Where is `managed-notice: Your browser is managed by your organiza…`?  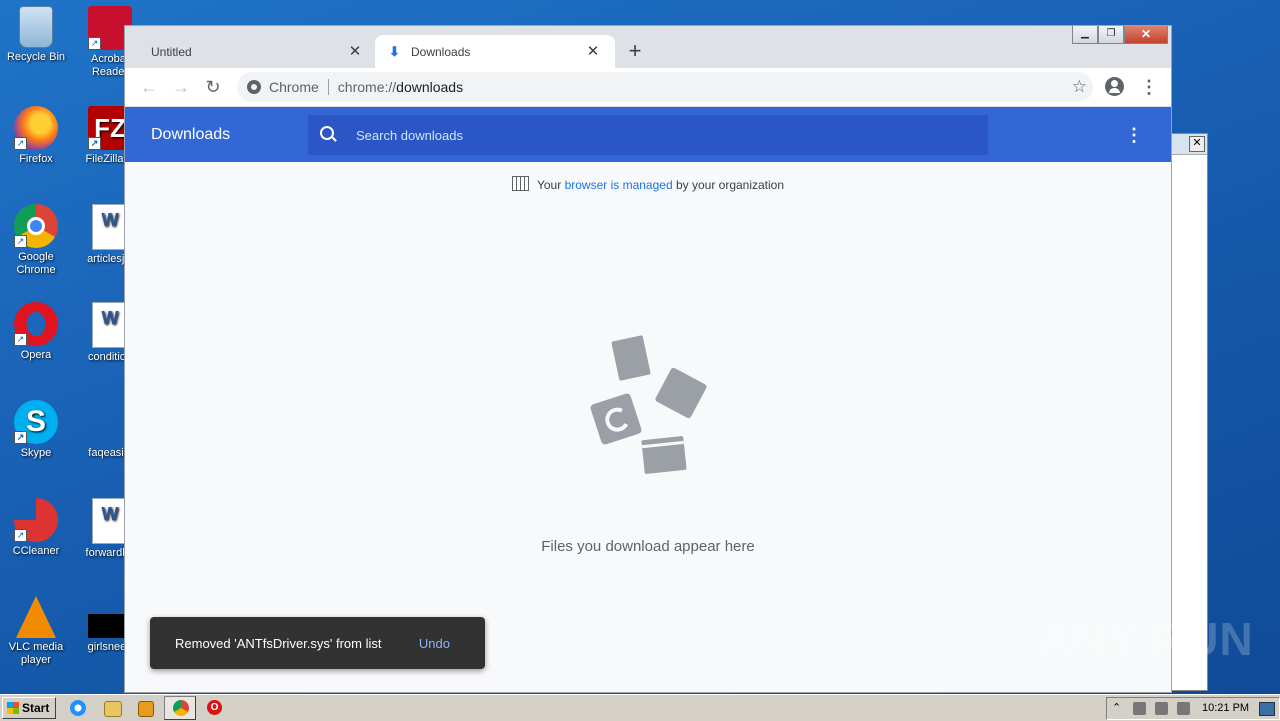 managed-notice: Your browser is managed by your organiza… is located at coordinates (648, 184).